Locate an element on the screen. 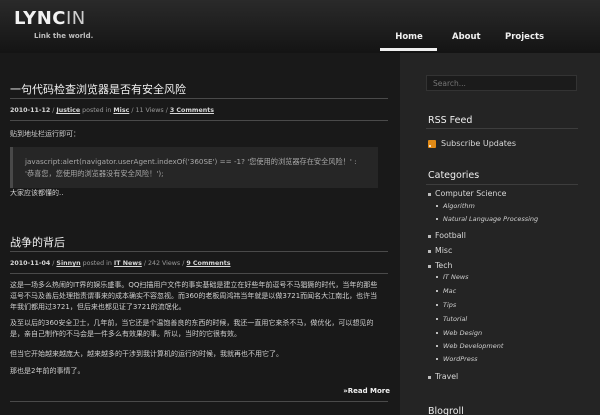 Image resolution: width=600 pixels, height=415 pixels. site-tagline: Link the world. is located at coordinates (64, 36).